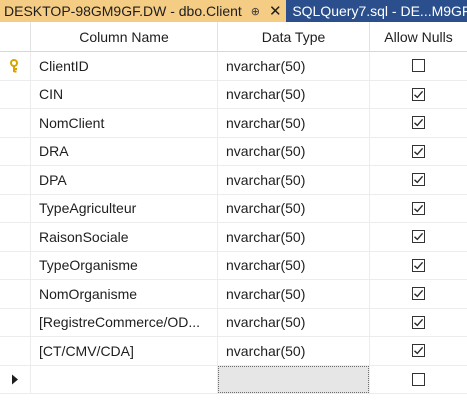 Image resolution: width=467 pixels, height=400 pixels. Describe the element at coordinates (124, 36) in the screenshot. I see `column-name-header: Column Name` at that location.